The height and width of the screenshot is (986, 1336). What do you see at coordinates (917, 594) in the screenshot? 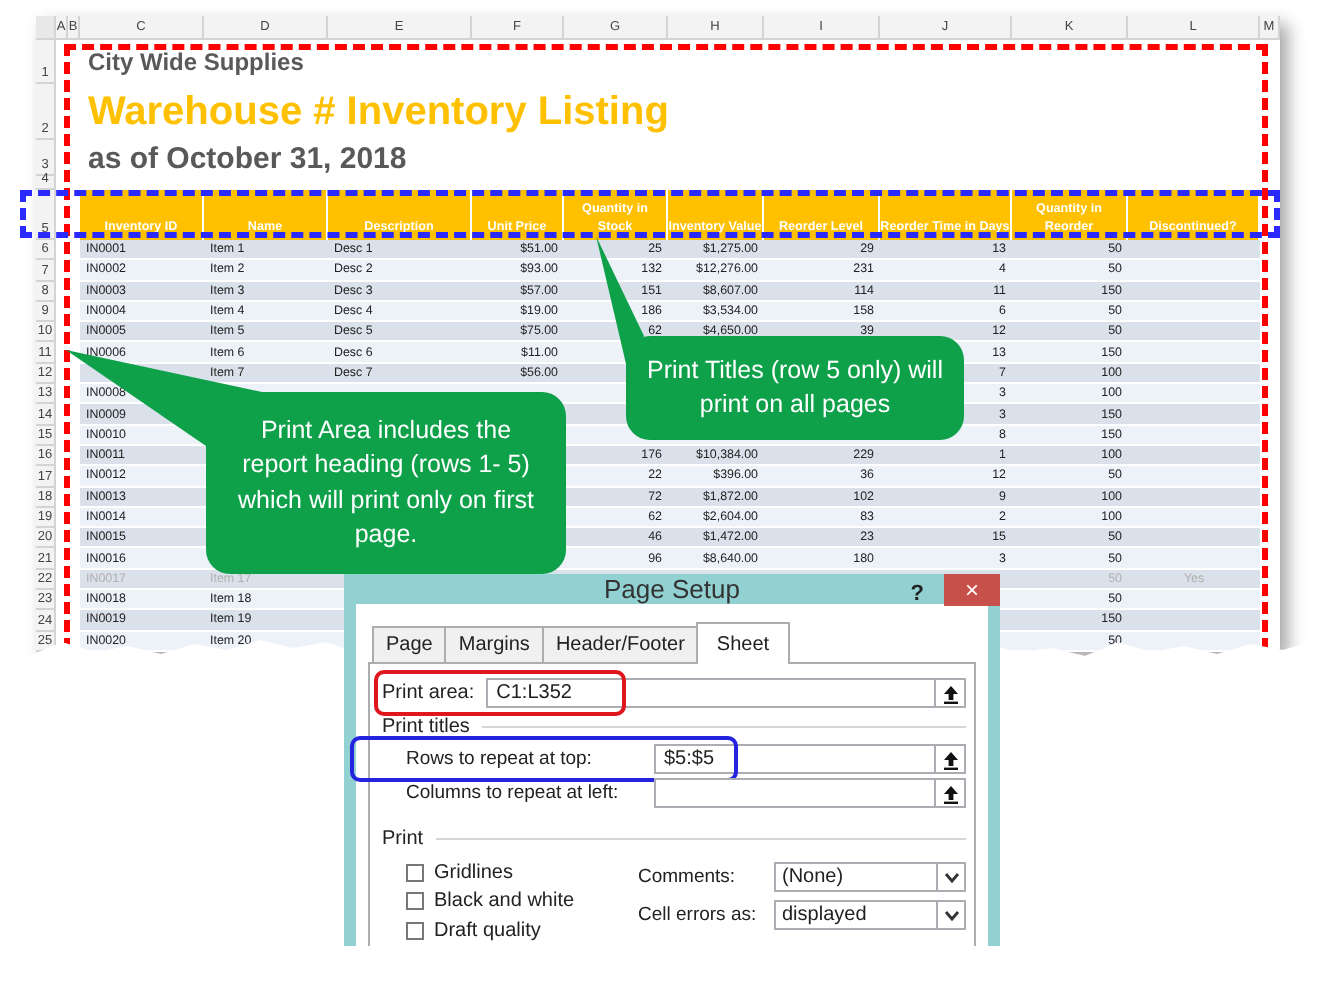
I see `help-button: ?` at bounding box center [917, 594].